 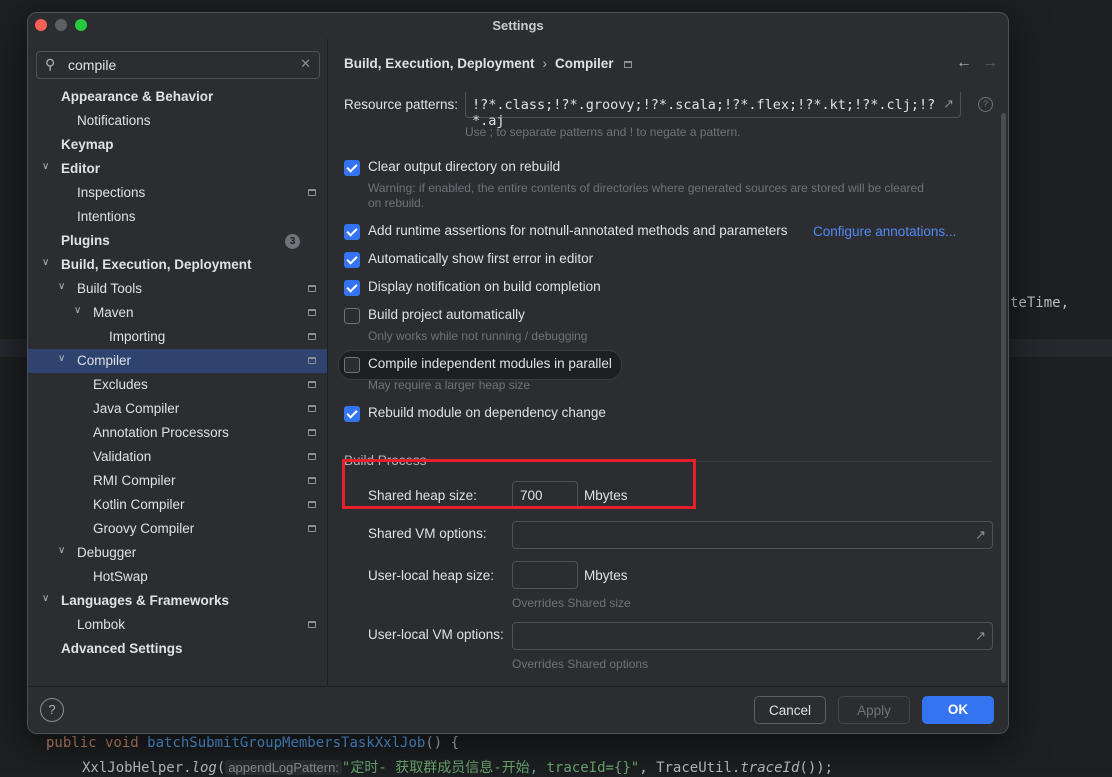 I want to click on tree-item-label: Editor, so click(x=80, y=168).